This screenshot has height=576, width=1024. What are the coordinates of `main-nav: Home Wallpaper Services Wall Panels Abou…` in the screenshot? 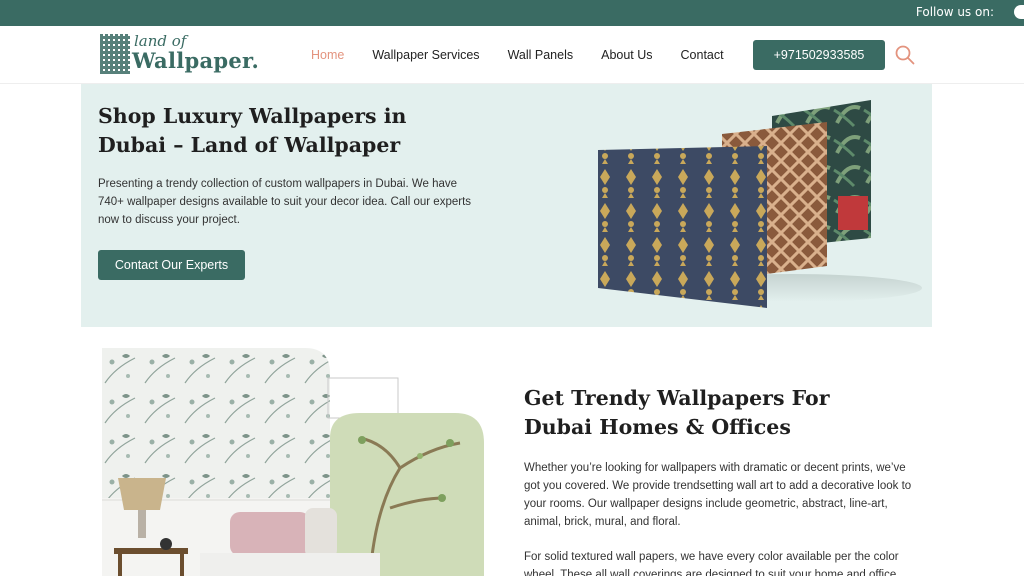 It's located at (517, 55).